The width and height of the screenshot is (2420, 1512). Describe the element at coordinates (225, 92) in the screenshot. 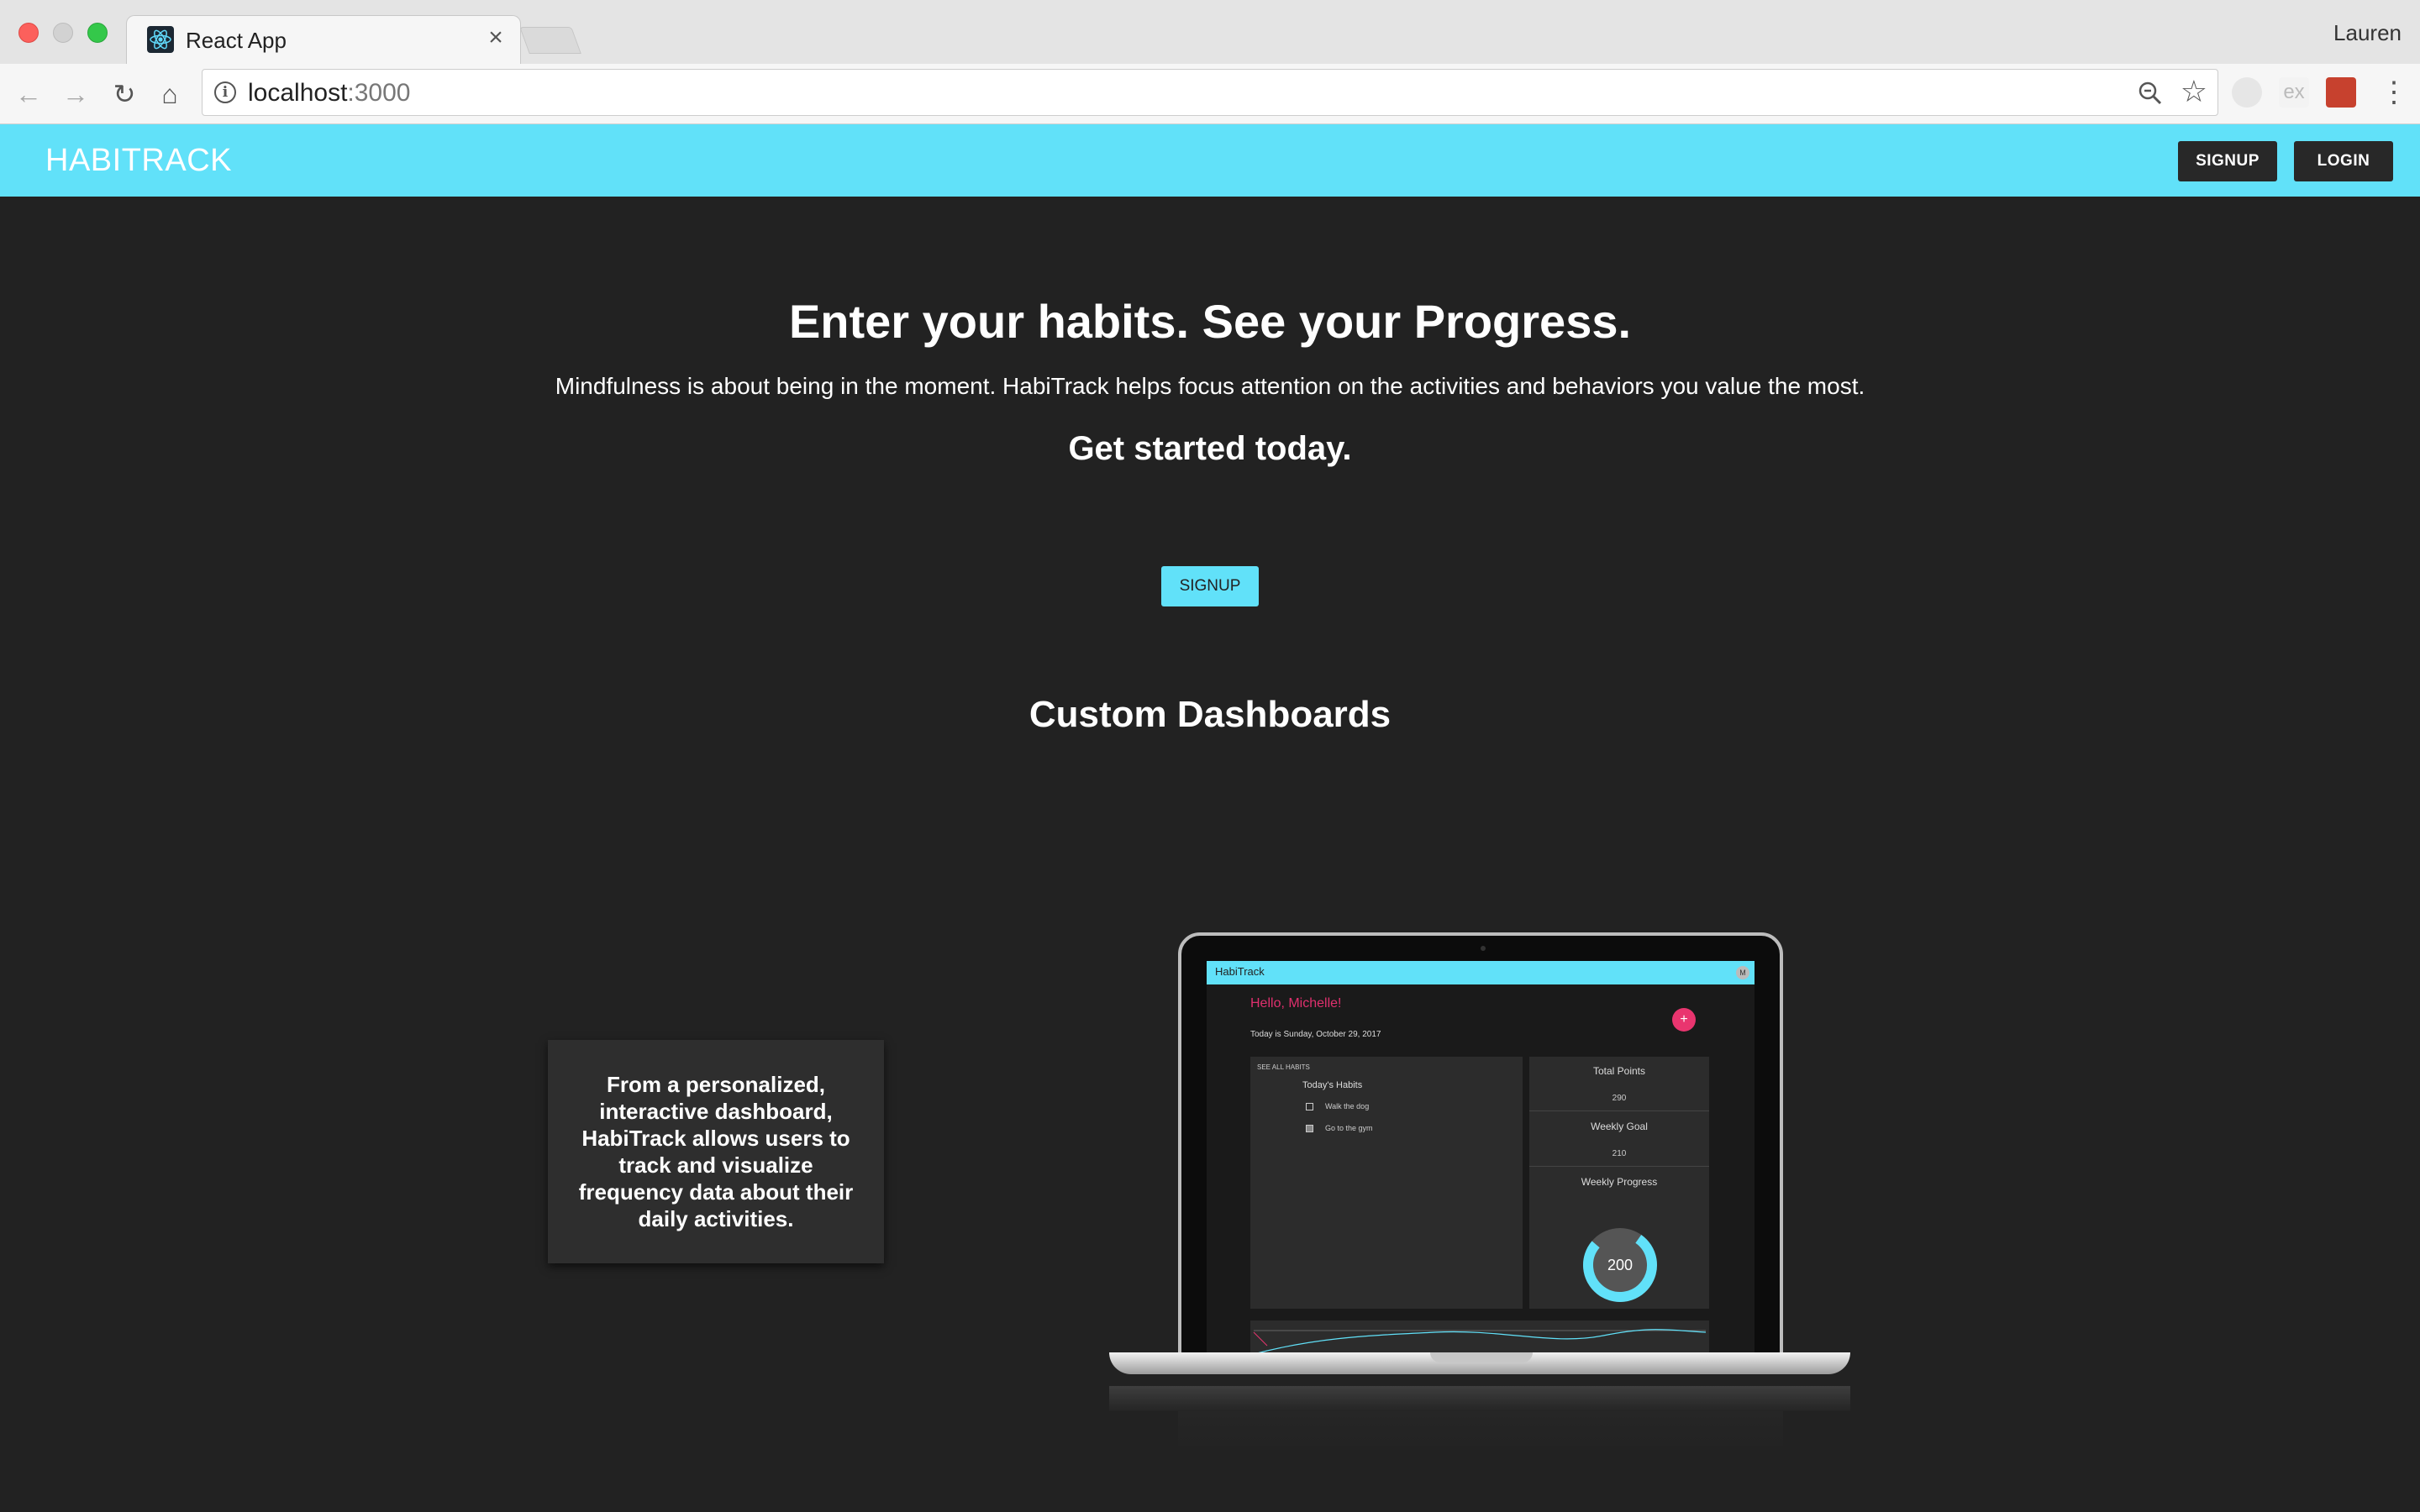

I see `info-icon: i` at that location.